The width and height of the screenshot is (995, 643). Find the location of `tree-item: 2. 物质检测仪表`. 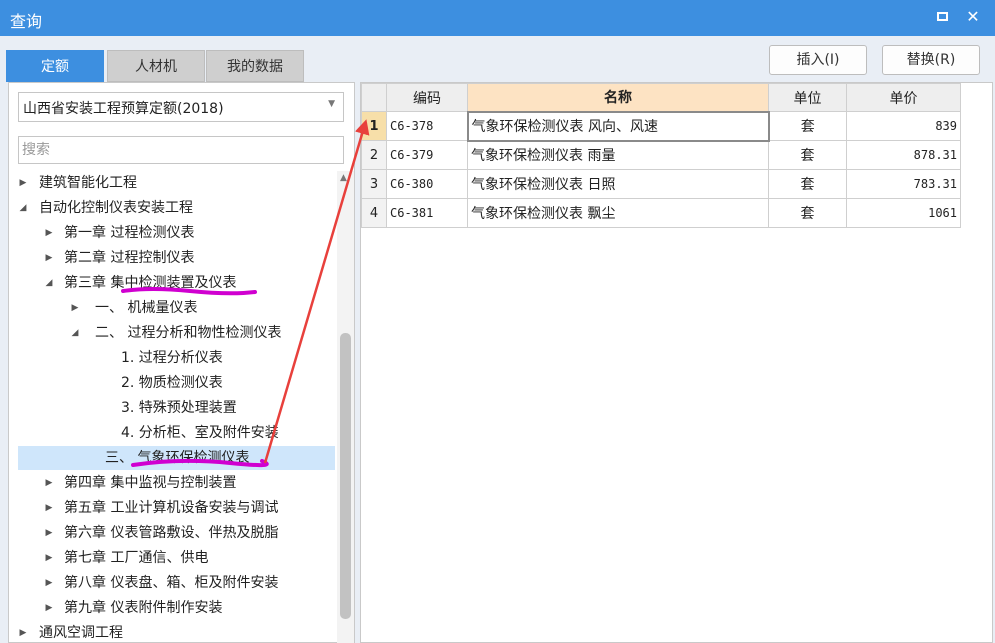

tree-item: 2. 物质检测仪表 is located at coordinates (173, 383).